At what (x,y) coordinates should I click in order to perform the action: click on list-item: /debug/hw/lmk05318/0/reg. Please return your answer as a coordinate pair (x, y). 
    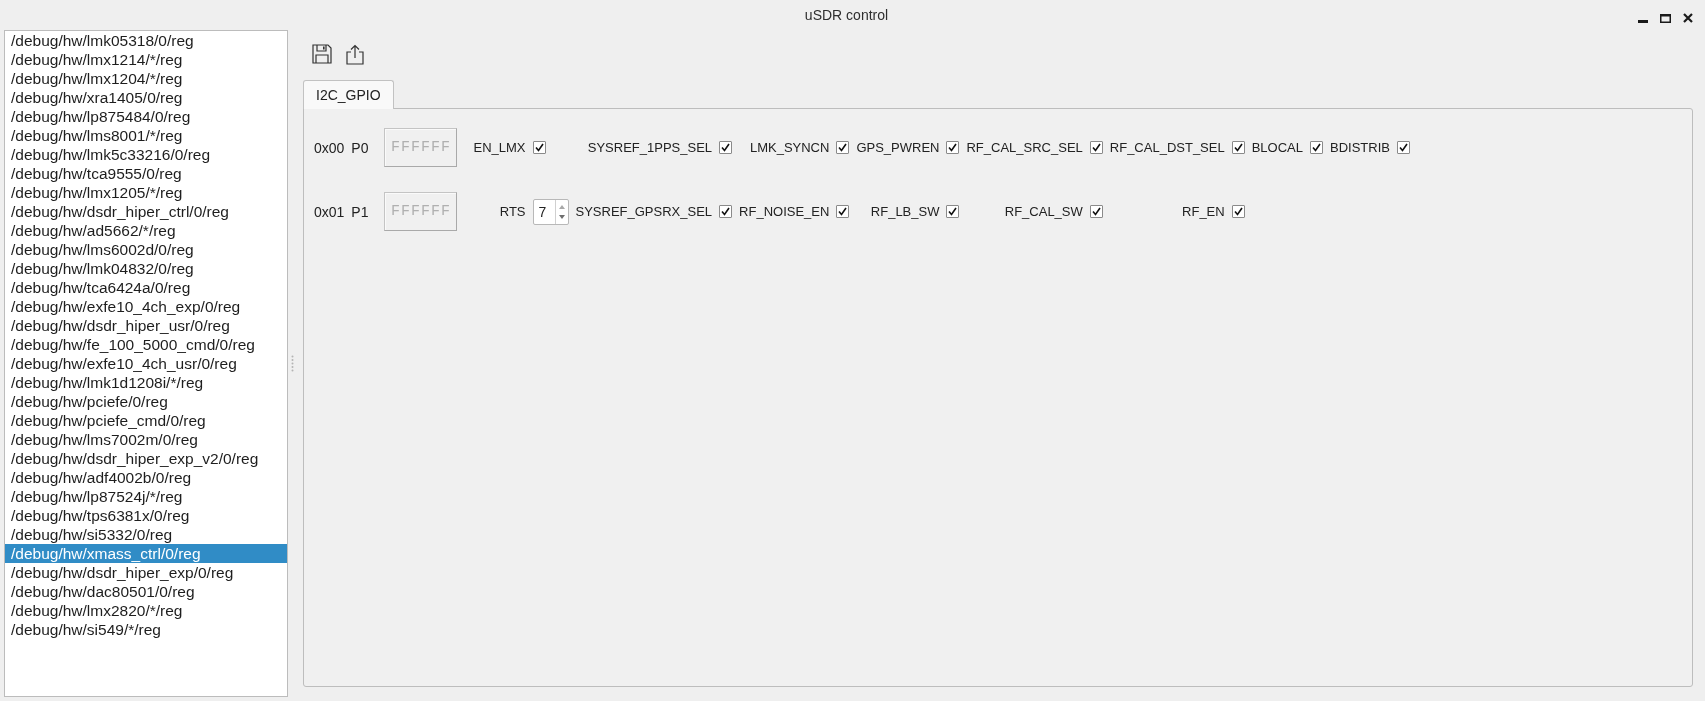
    Looking at the image, I should click on (146, 40).